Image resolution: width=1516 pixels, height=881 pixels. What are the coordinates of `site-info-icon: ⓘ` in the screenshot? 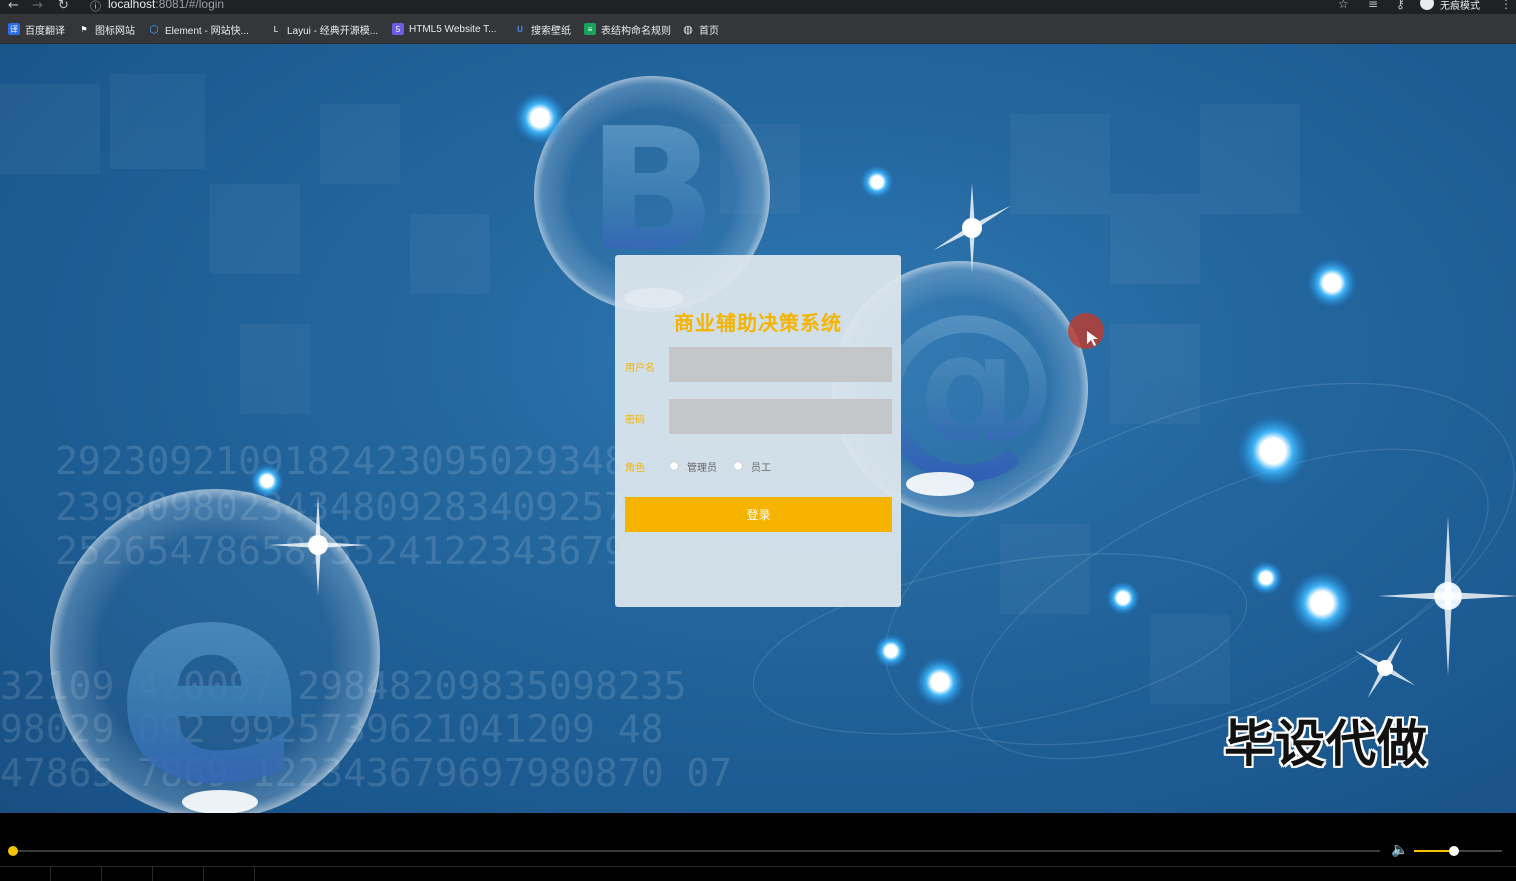 It's located at (95, 7).